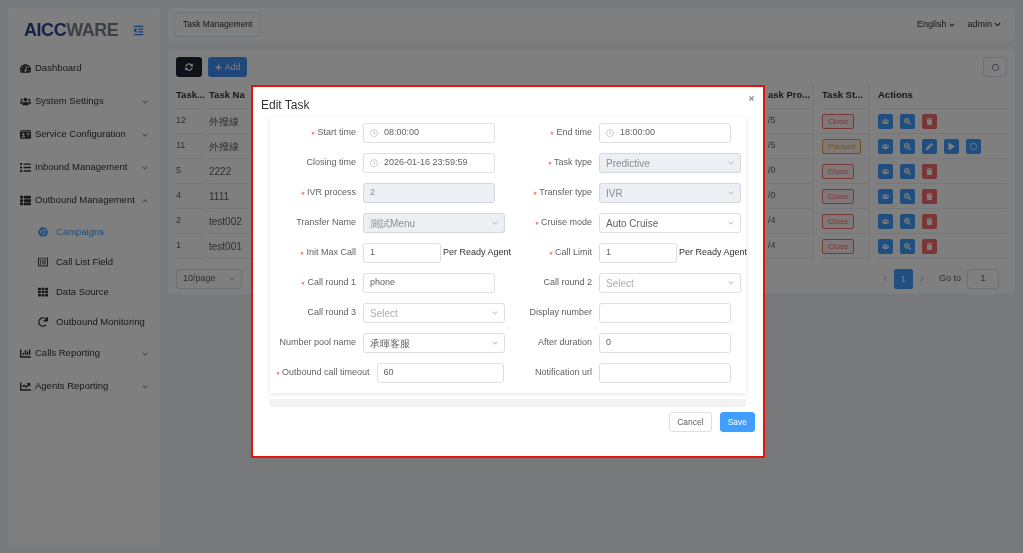 Image resolution: width=1023 pixels, height=553 pixels. I want to click on sidebar-item: System Settings, so click(84, 101).